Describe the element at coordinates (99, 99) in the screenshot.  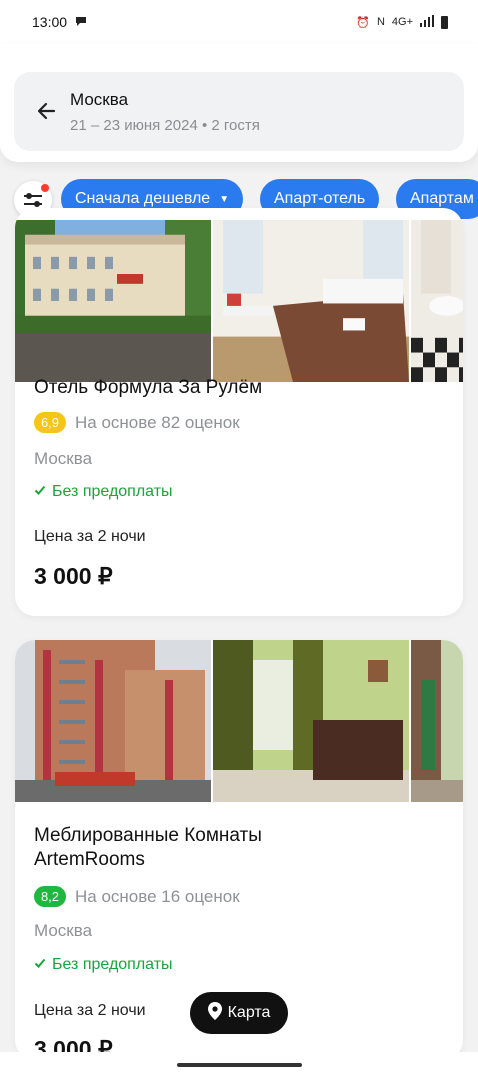
I see `search-city: Москва` at that location.